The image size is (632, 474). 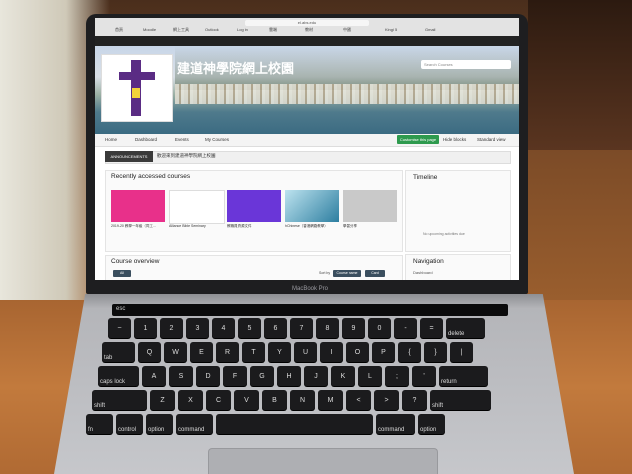 What do you see at coordinates (118, 352) in the screenshot?
I see `key: tab` at bounding box center [118, 352].